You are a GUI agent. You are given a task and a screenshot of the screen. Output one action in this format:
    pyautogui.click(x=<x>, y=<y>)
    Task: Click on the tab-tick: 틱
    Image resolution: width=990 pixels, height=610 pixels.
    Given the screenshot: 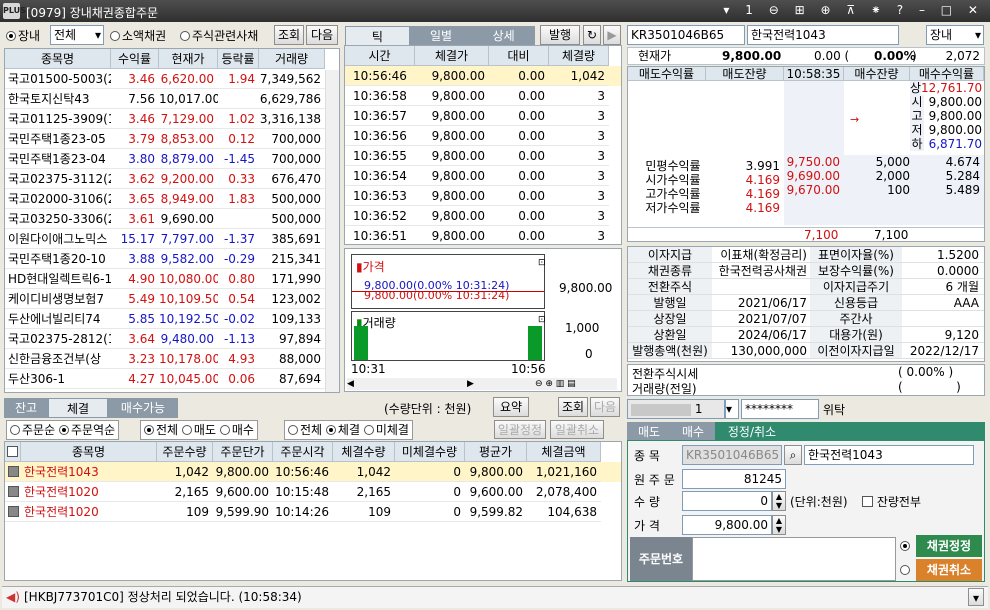 What is the action you would take?
    pyautogui.click(x=377, y=36)
    